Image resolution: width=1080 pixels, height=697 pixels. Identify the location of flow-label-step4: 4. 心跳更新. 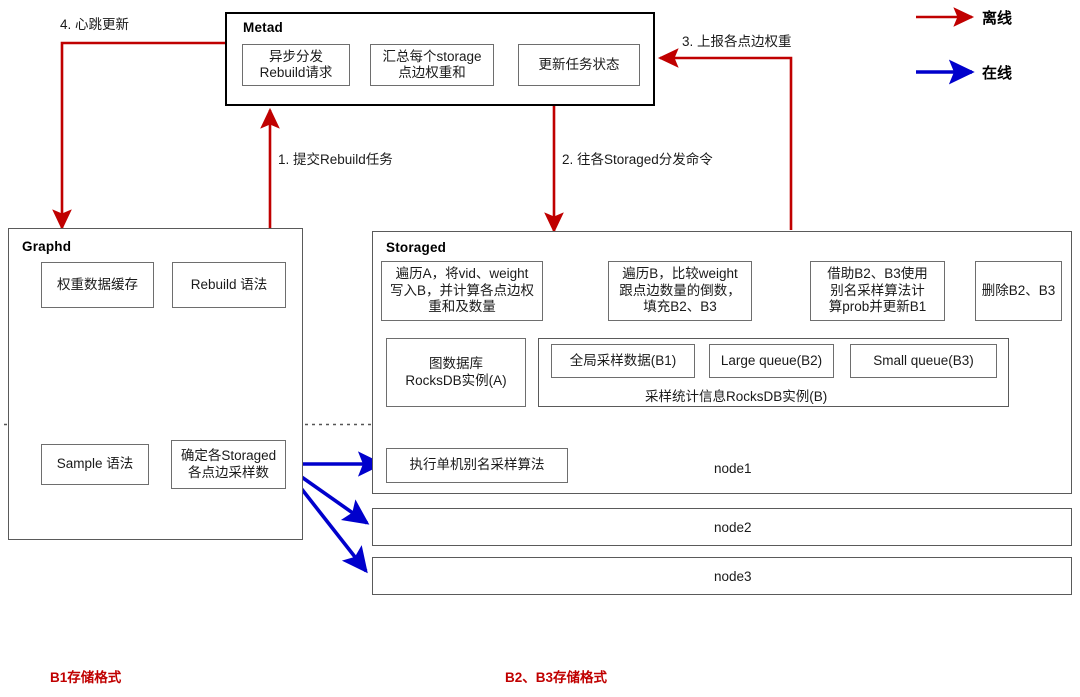
(95, 24).